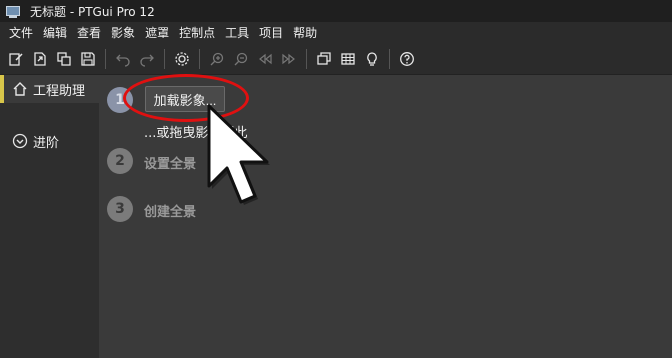  I want to click on menu-project: 项目, so click(271, 33).